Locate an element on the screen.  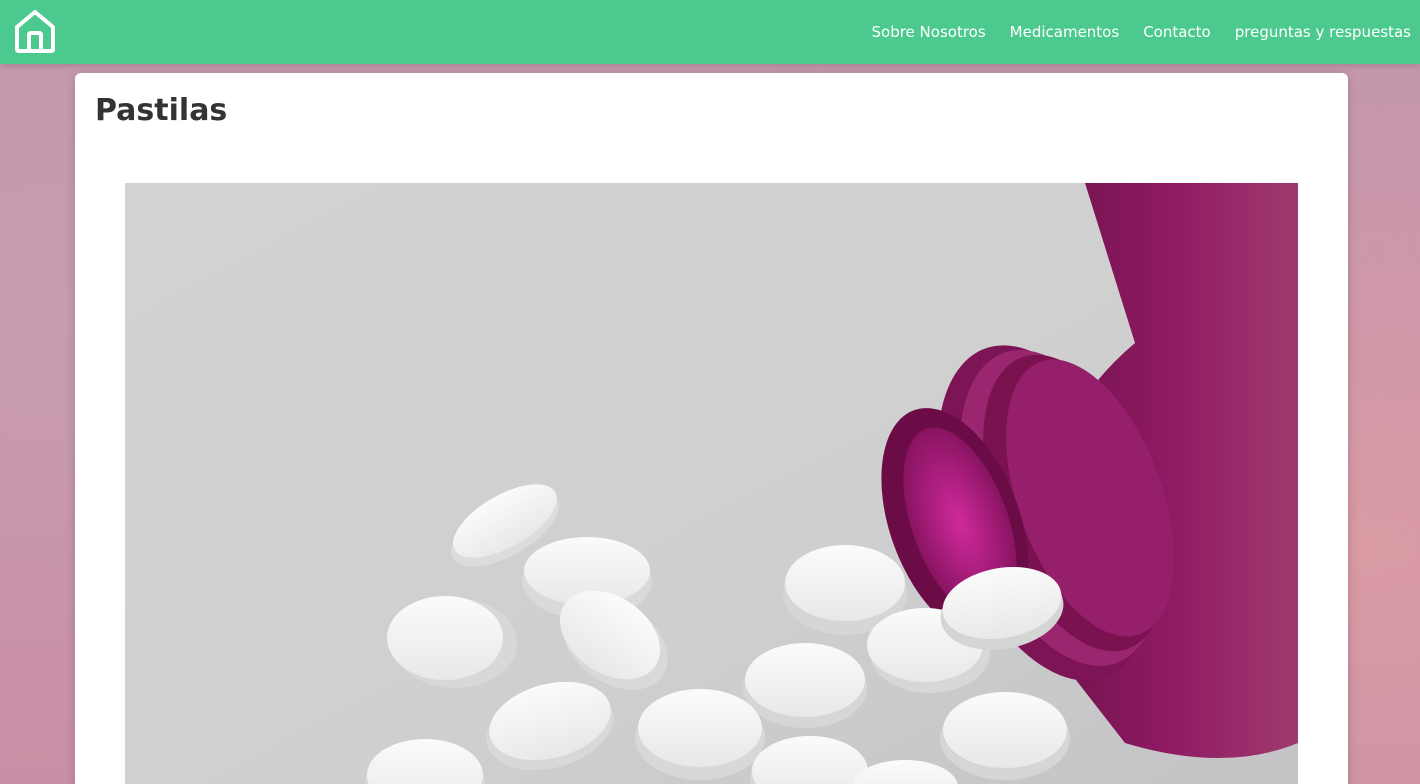
home-icon is located at coordinates (35, 31).